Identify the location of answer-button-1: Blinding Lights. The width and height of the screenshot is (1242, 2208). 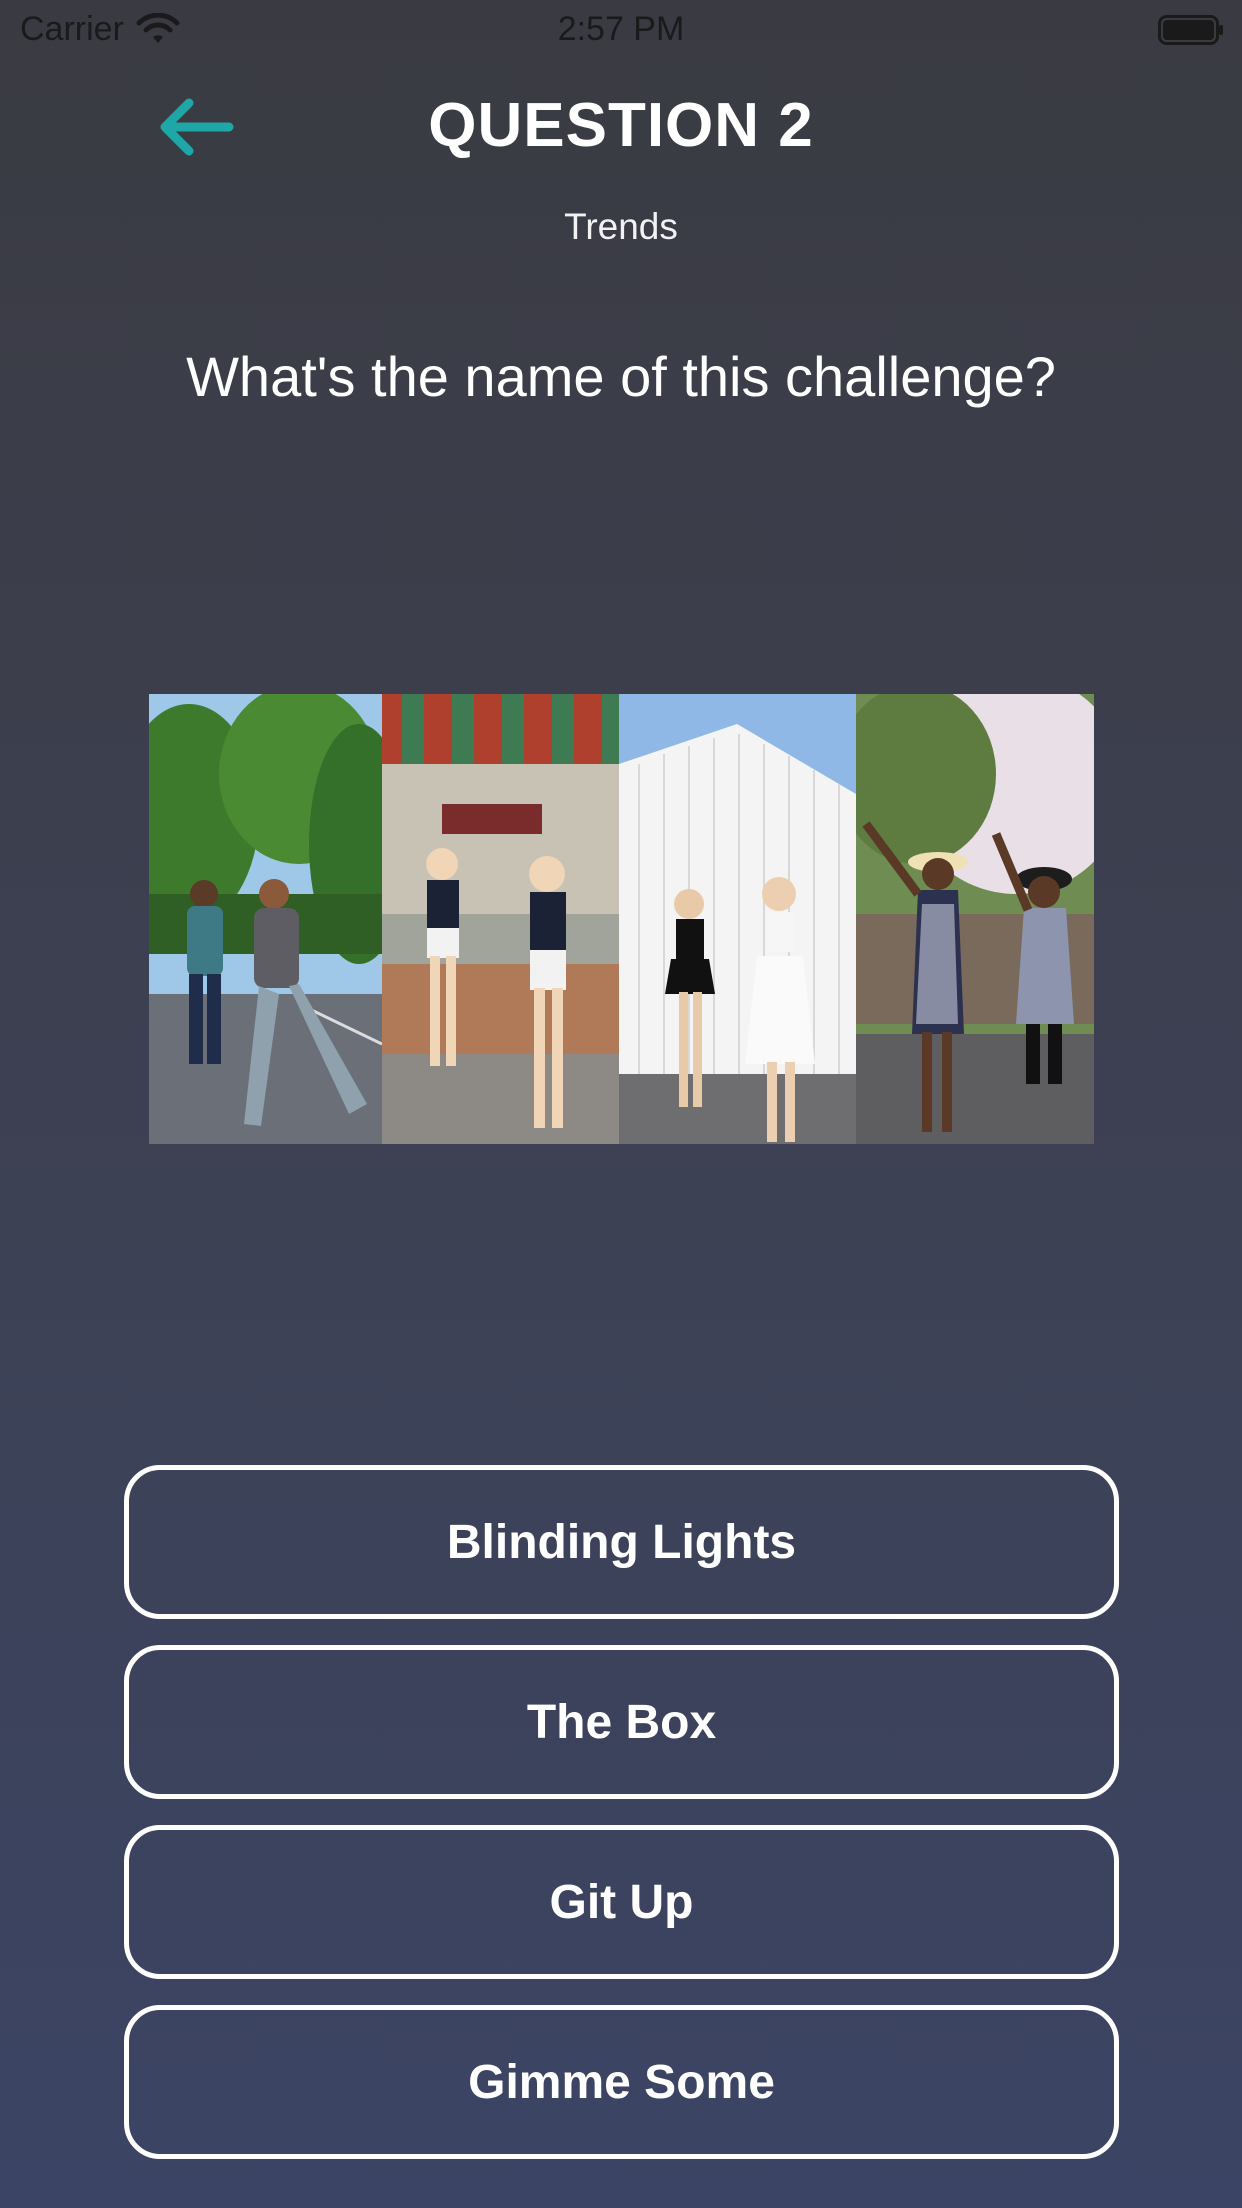
(621, 1542).